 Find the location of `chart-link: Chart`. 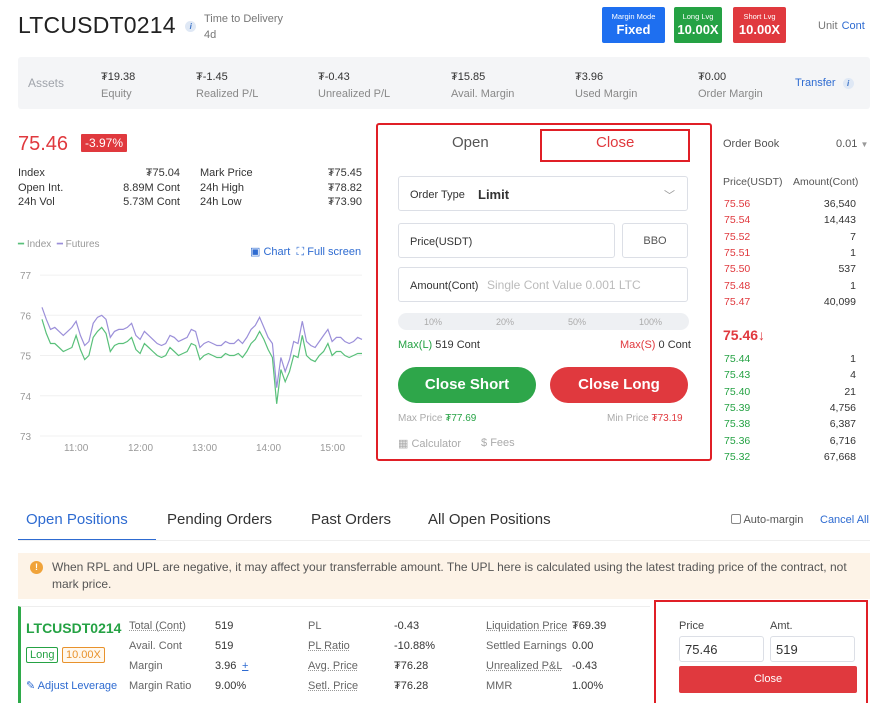

chart-link: Chart is located at coordinates (276, 252).